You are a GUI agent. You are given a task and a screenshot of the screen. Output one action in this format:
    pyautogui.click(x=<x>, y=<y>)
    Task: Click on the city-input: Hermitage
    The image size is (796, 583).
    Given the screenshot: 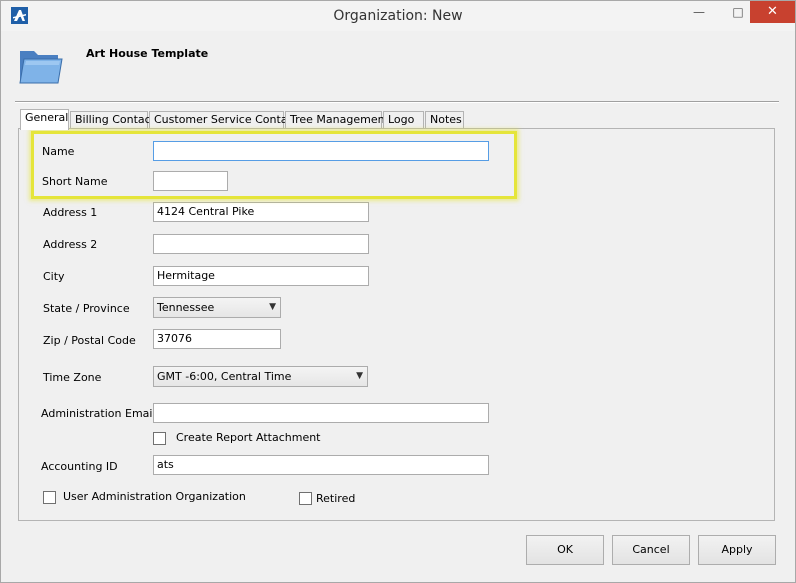 What is the action you would take?
    pyautogui.click(x=261, y=276)
    